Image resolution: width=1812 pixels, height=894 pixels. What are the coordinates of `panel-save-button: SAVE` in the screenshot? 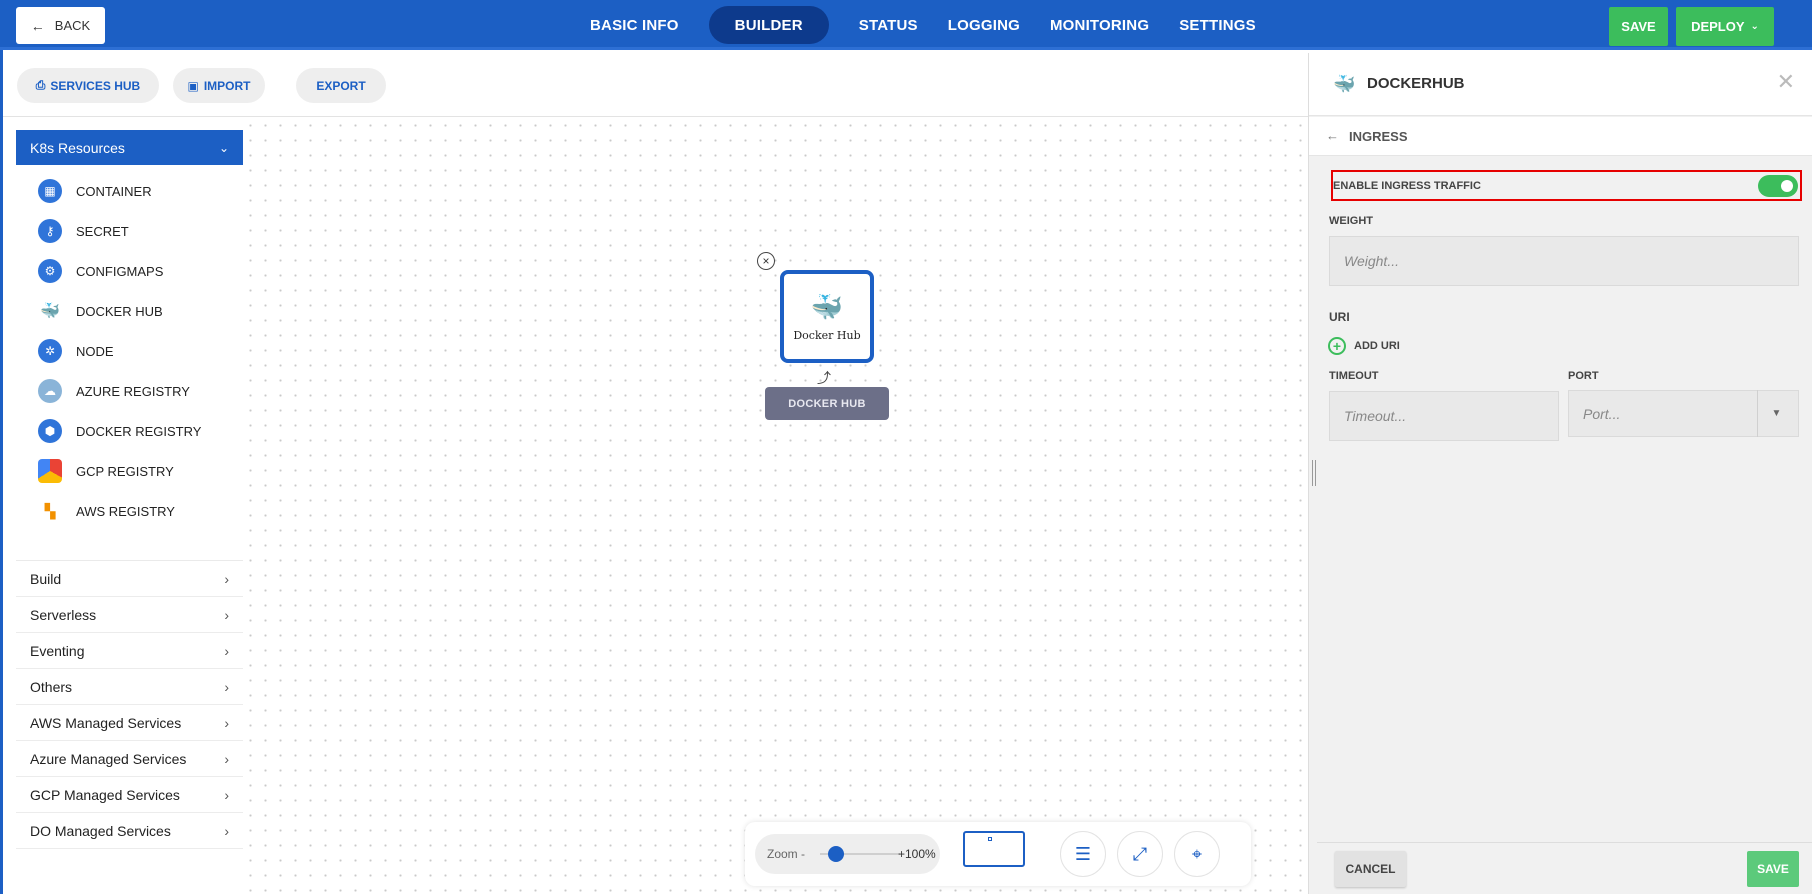 It's located at (1773, 869).